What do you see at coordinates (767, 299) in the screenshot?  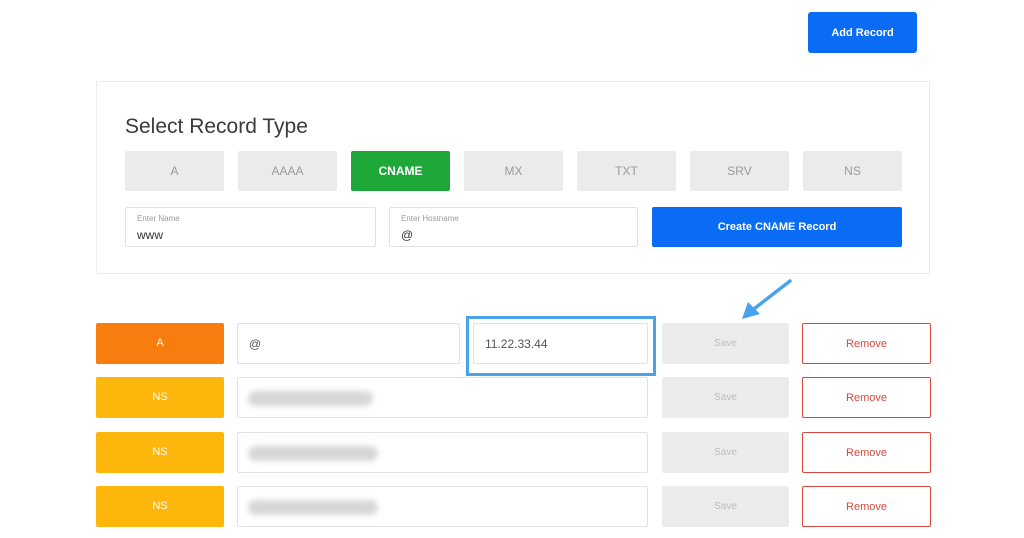 I see `arrow-down-left-icon` at bounding box center [767, 299].